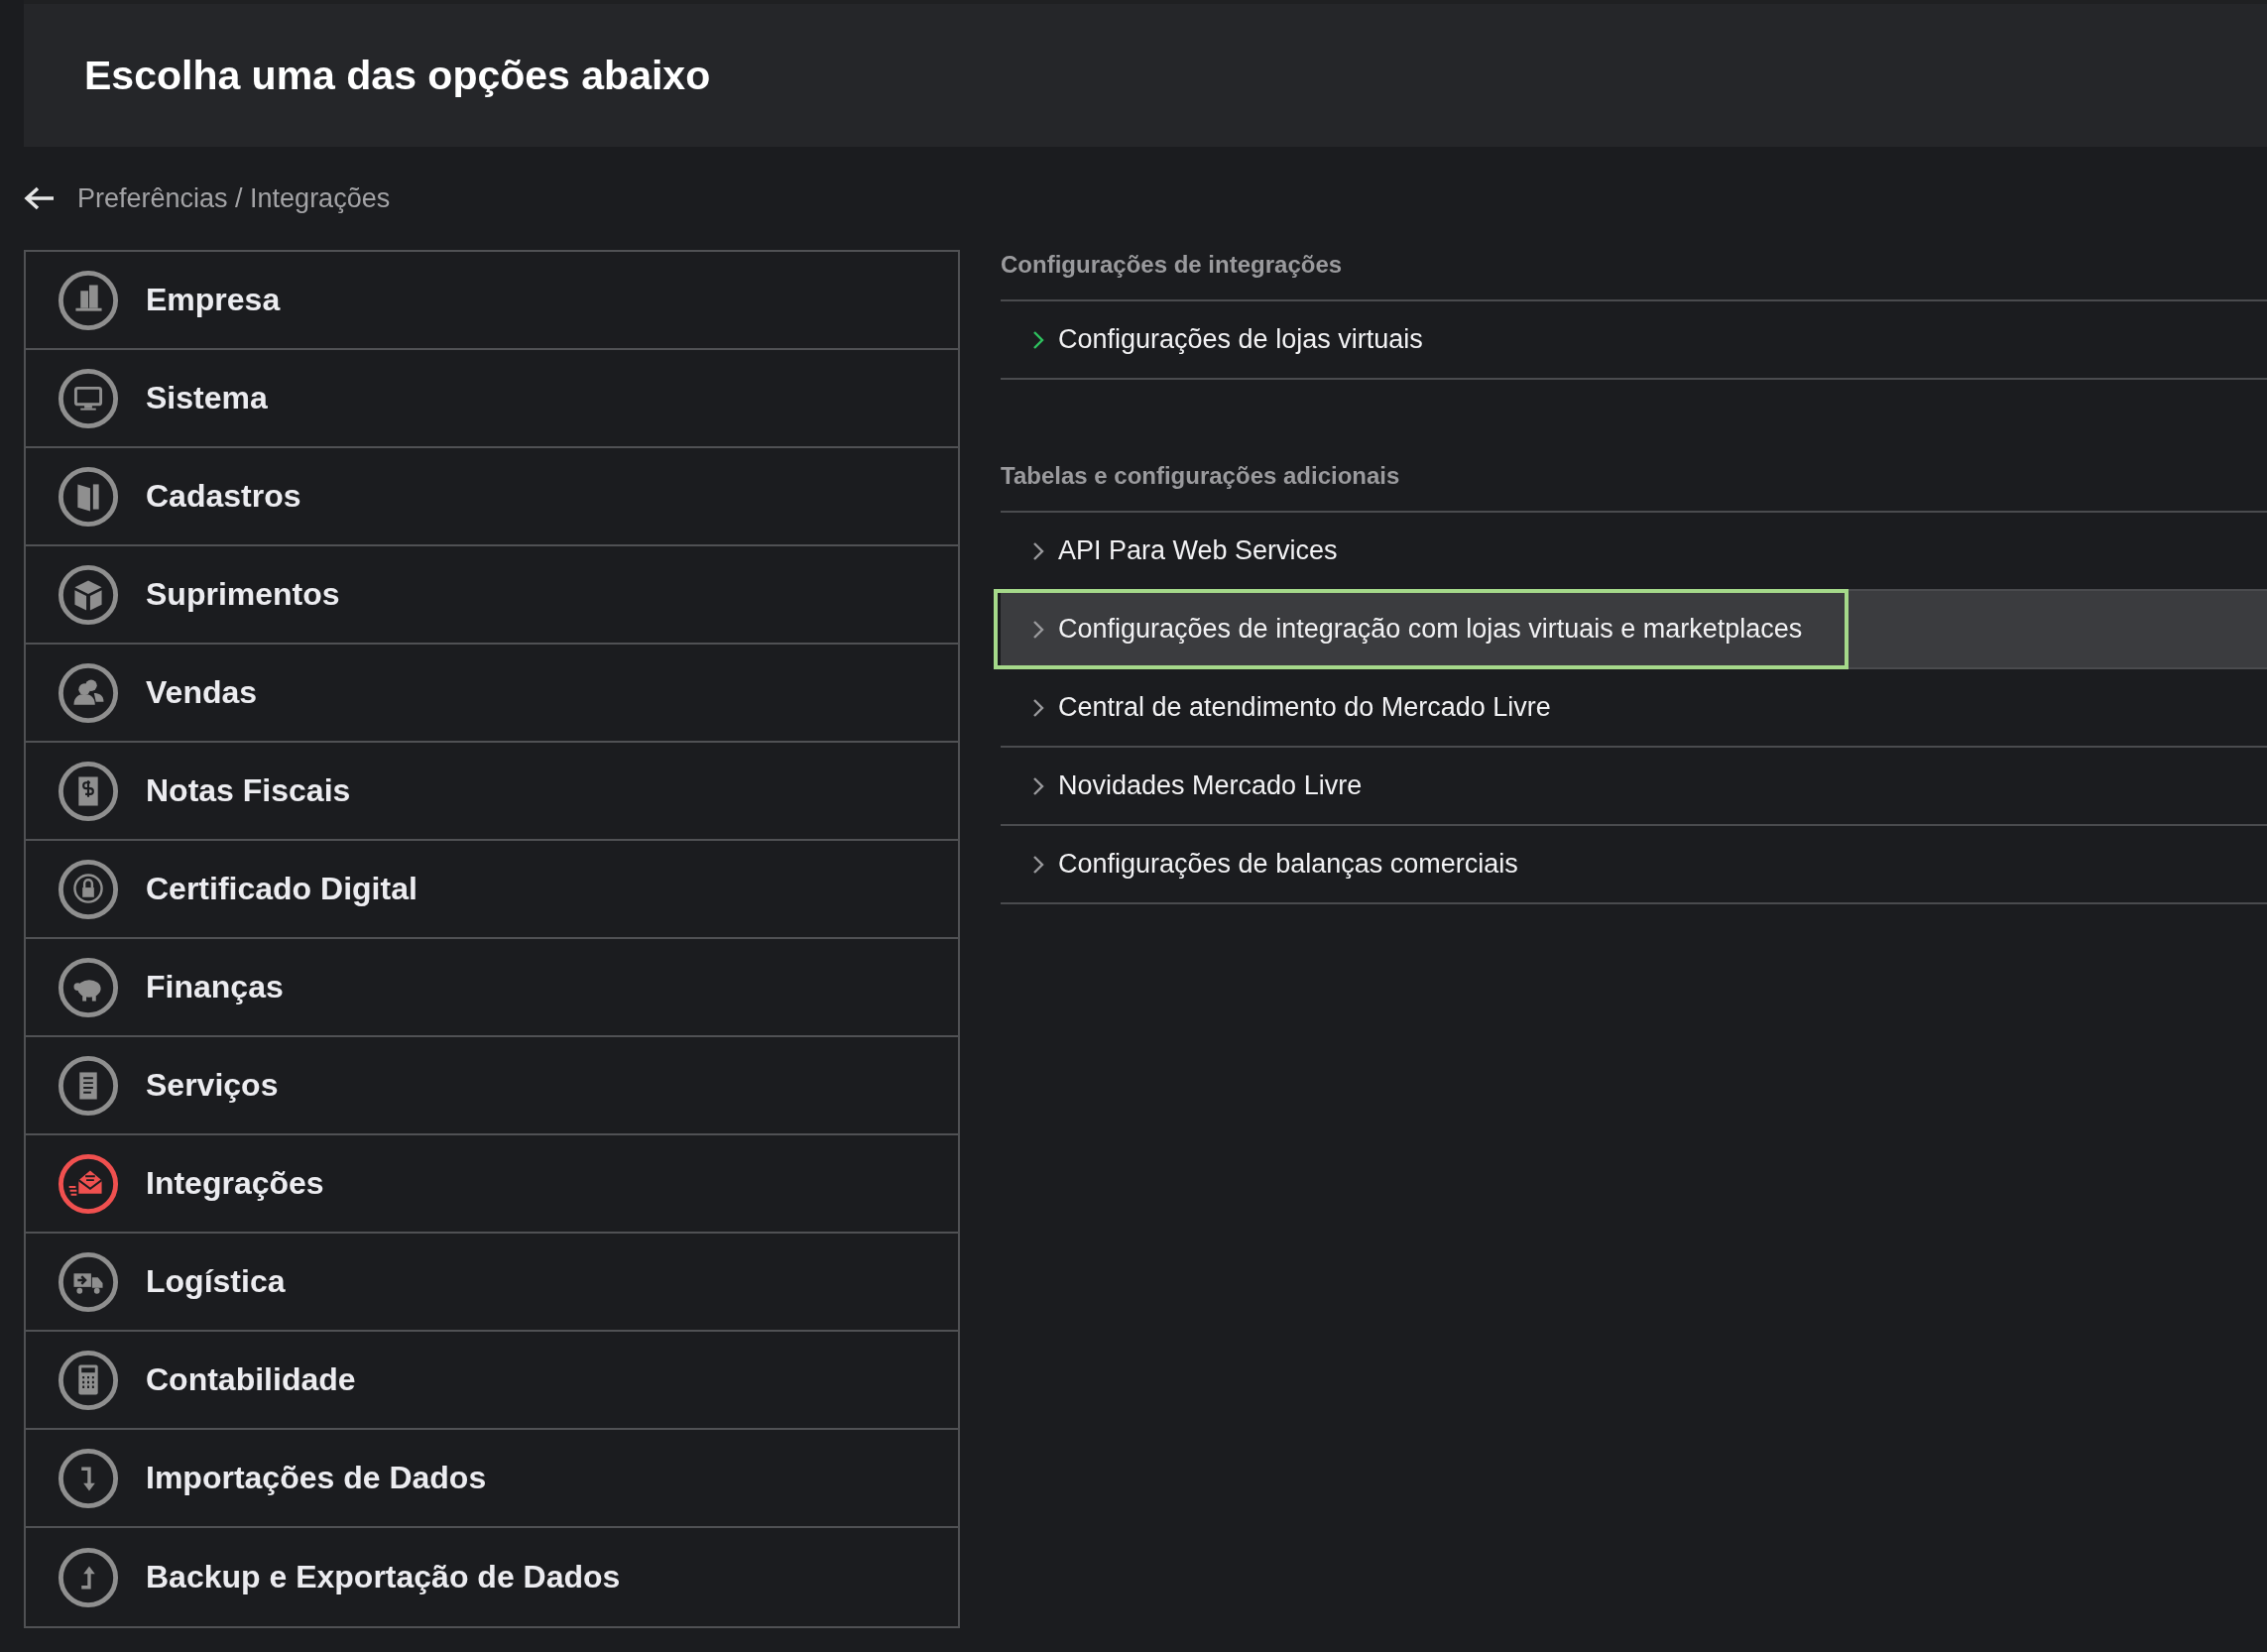 The image size is (2267, 1652). What do you see at coordinates (492, 1086) in the screenshot?
I see `menu-item: Serviços` at bounding box center [492, 1086].